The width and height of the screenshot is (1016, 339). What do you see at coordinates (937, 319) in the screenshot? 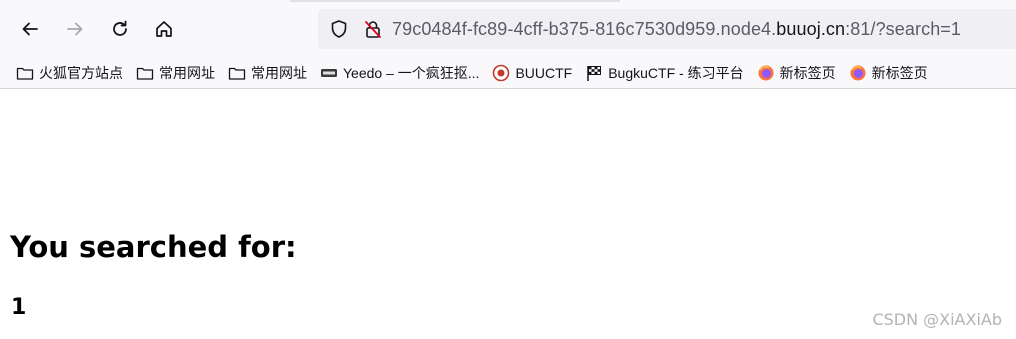
I see `csdn-watermark: CSDN @XiAXiAb` at bounding box center [937, 319].